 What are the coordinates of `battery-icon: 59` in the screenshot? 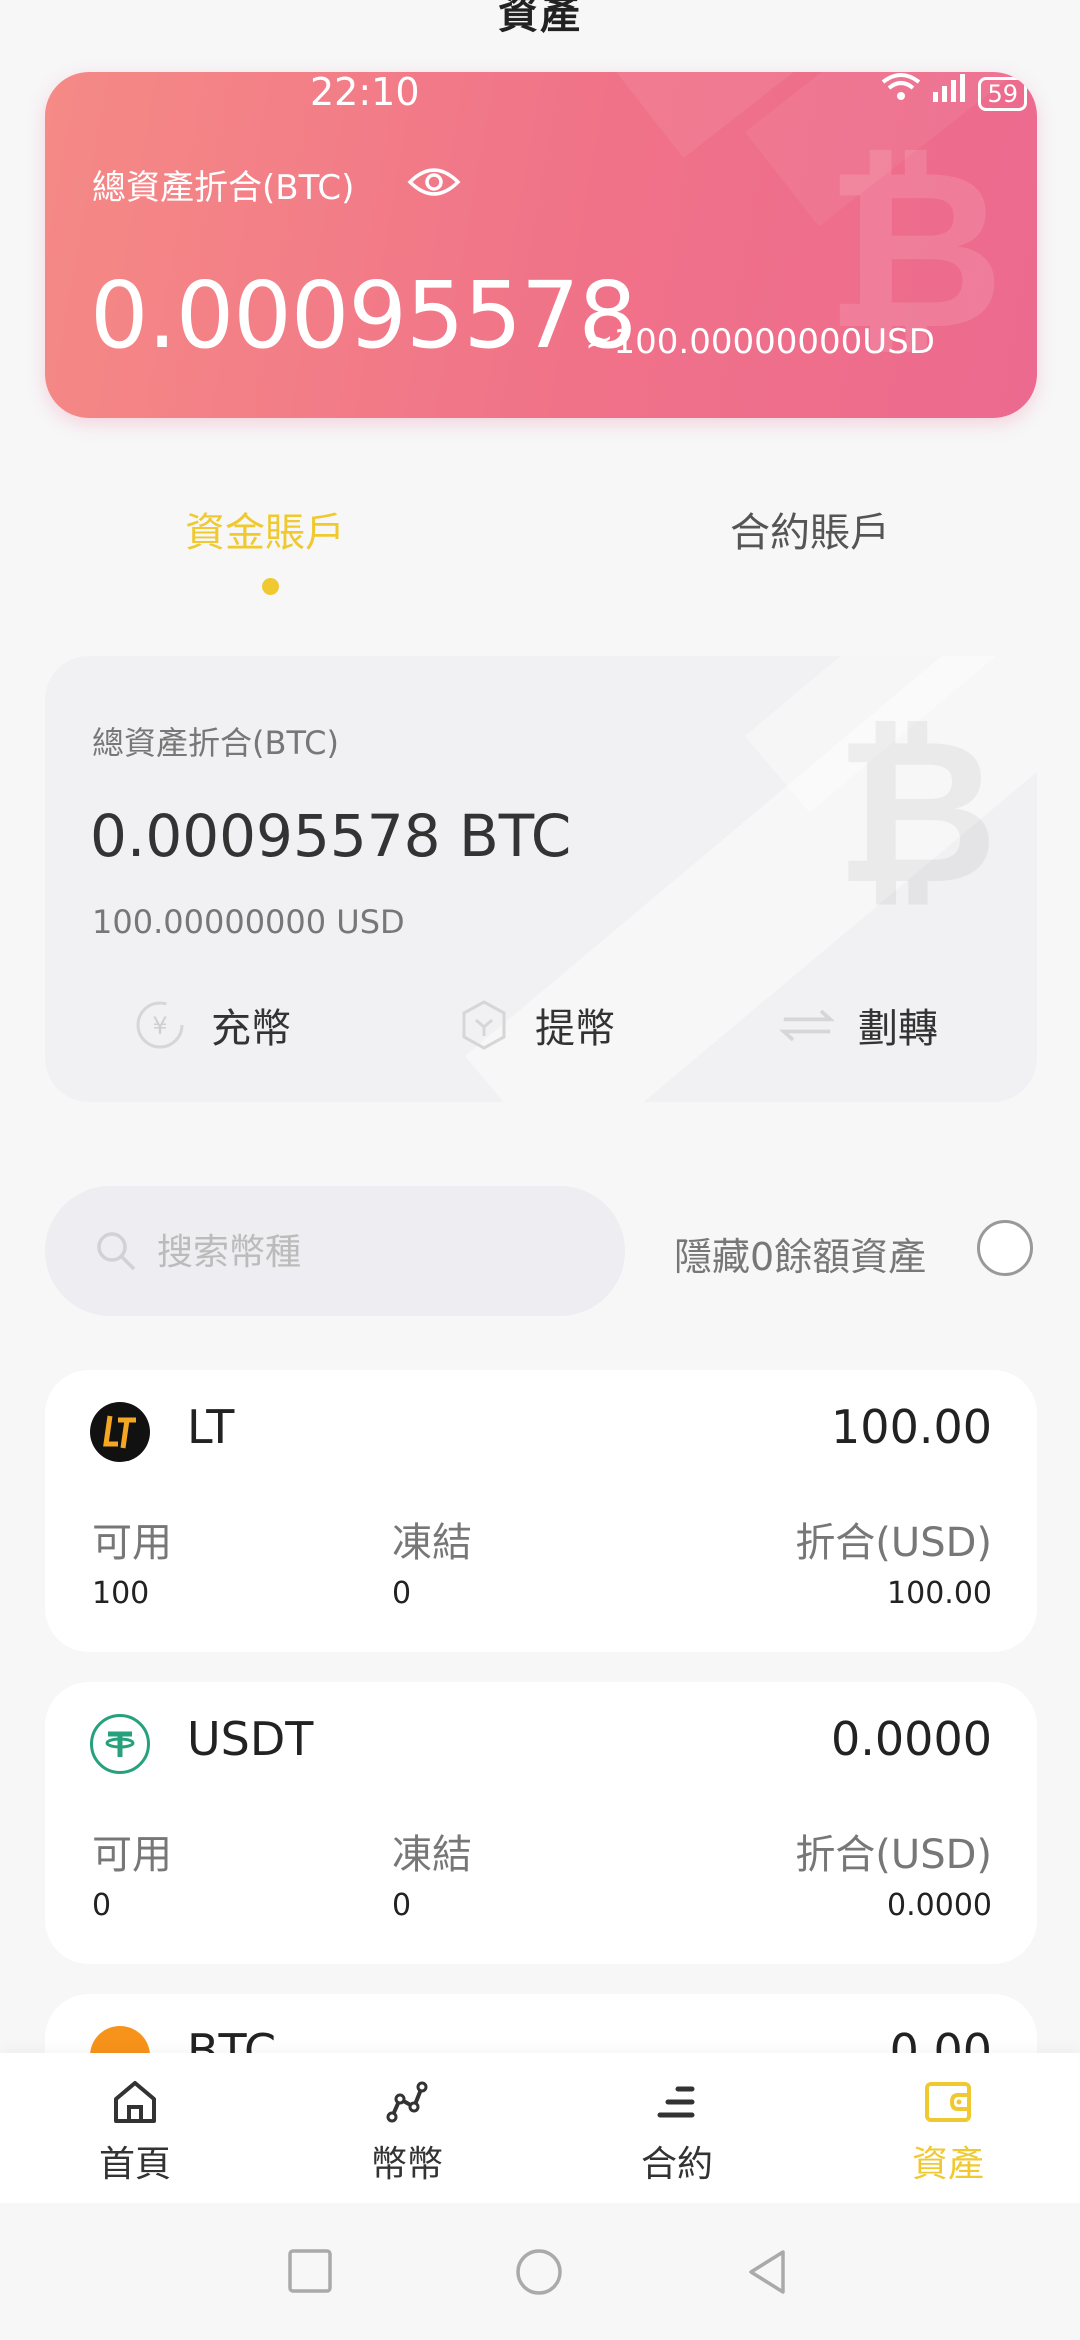 It's located at (1002, 94).